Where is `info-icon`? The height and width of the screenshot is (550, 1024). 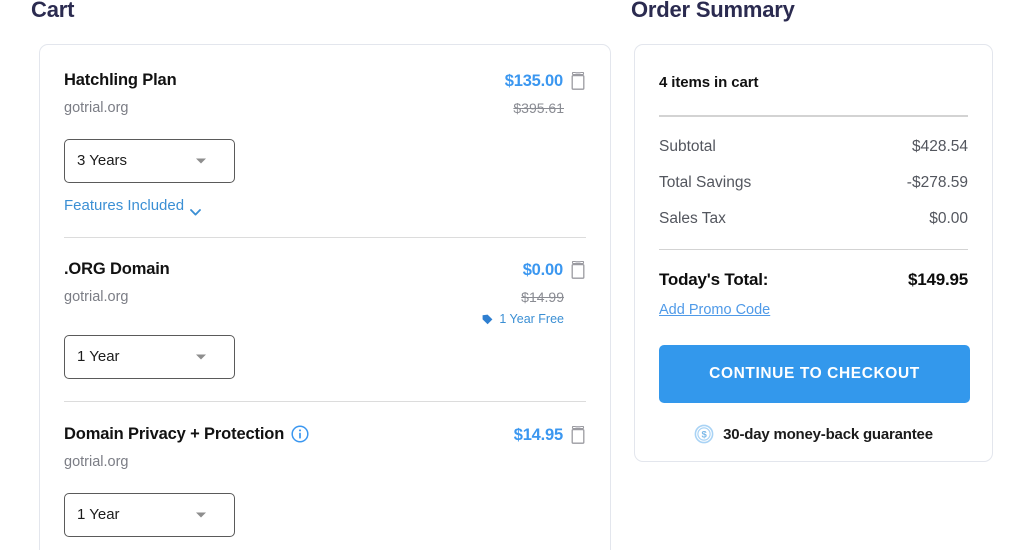 info-icon is located at coordinates (300, 434).